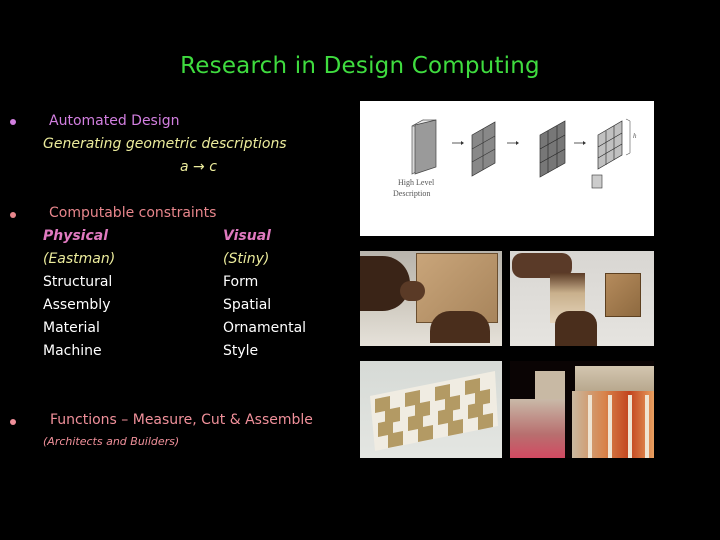  Describe the element at coordinates (165, 144) in the screenshot. I see `section-automated-design-sub: Generating geometric descriptions` at that location.